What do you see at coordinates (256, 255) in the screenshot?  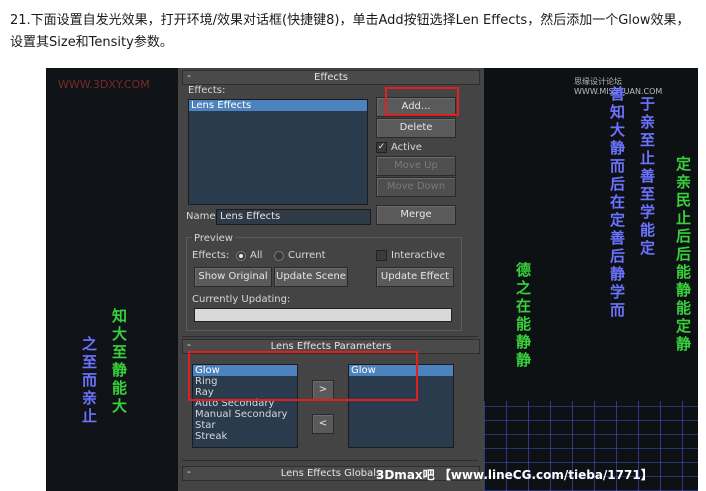 I see `all-label: All` at bounding box center [256, 255].